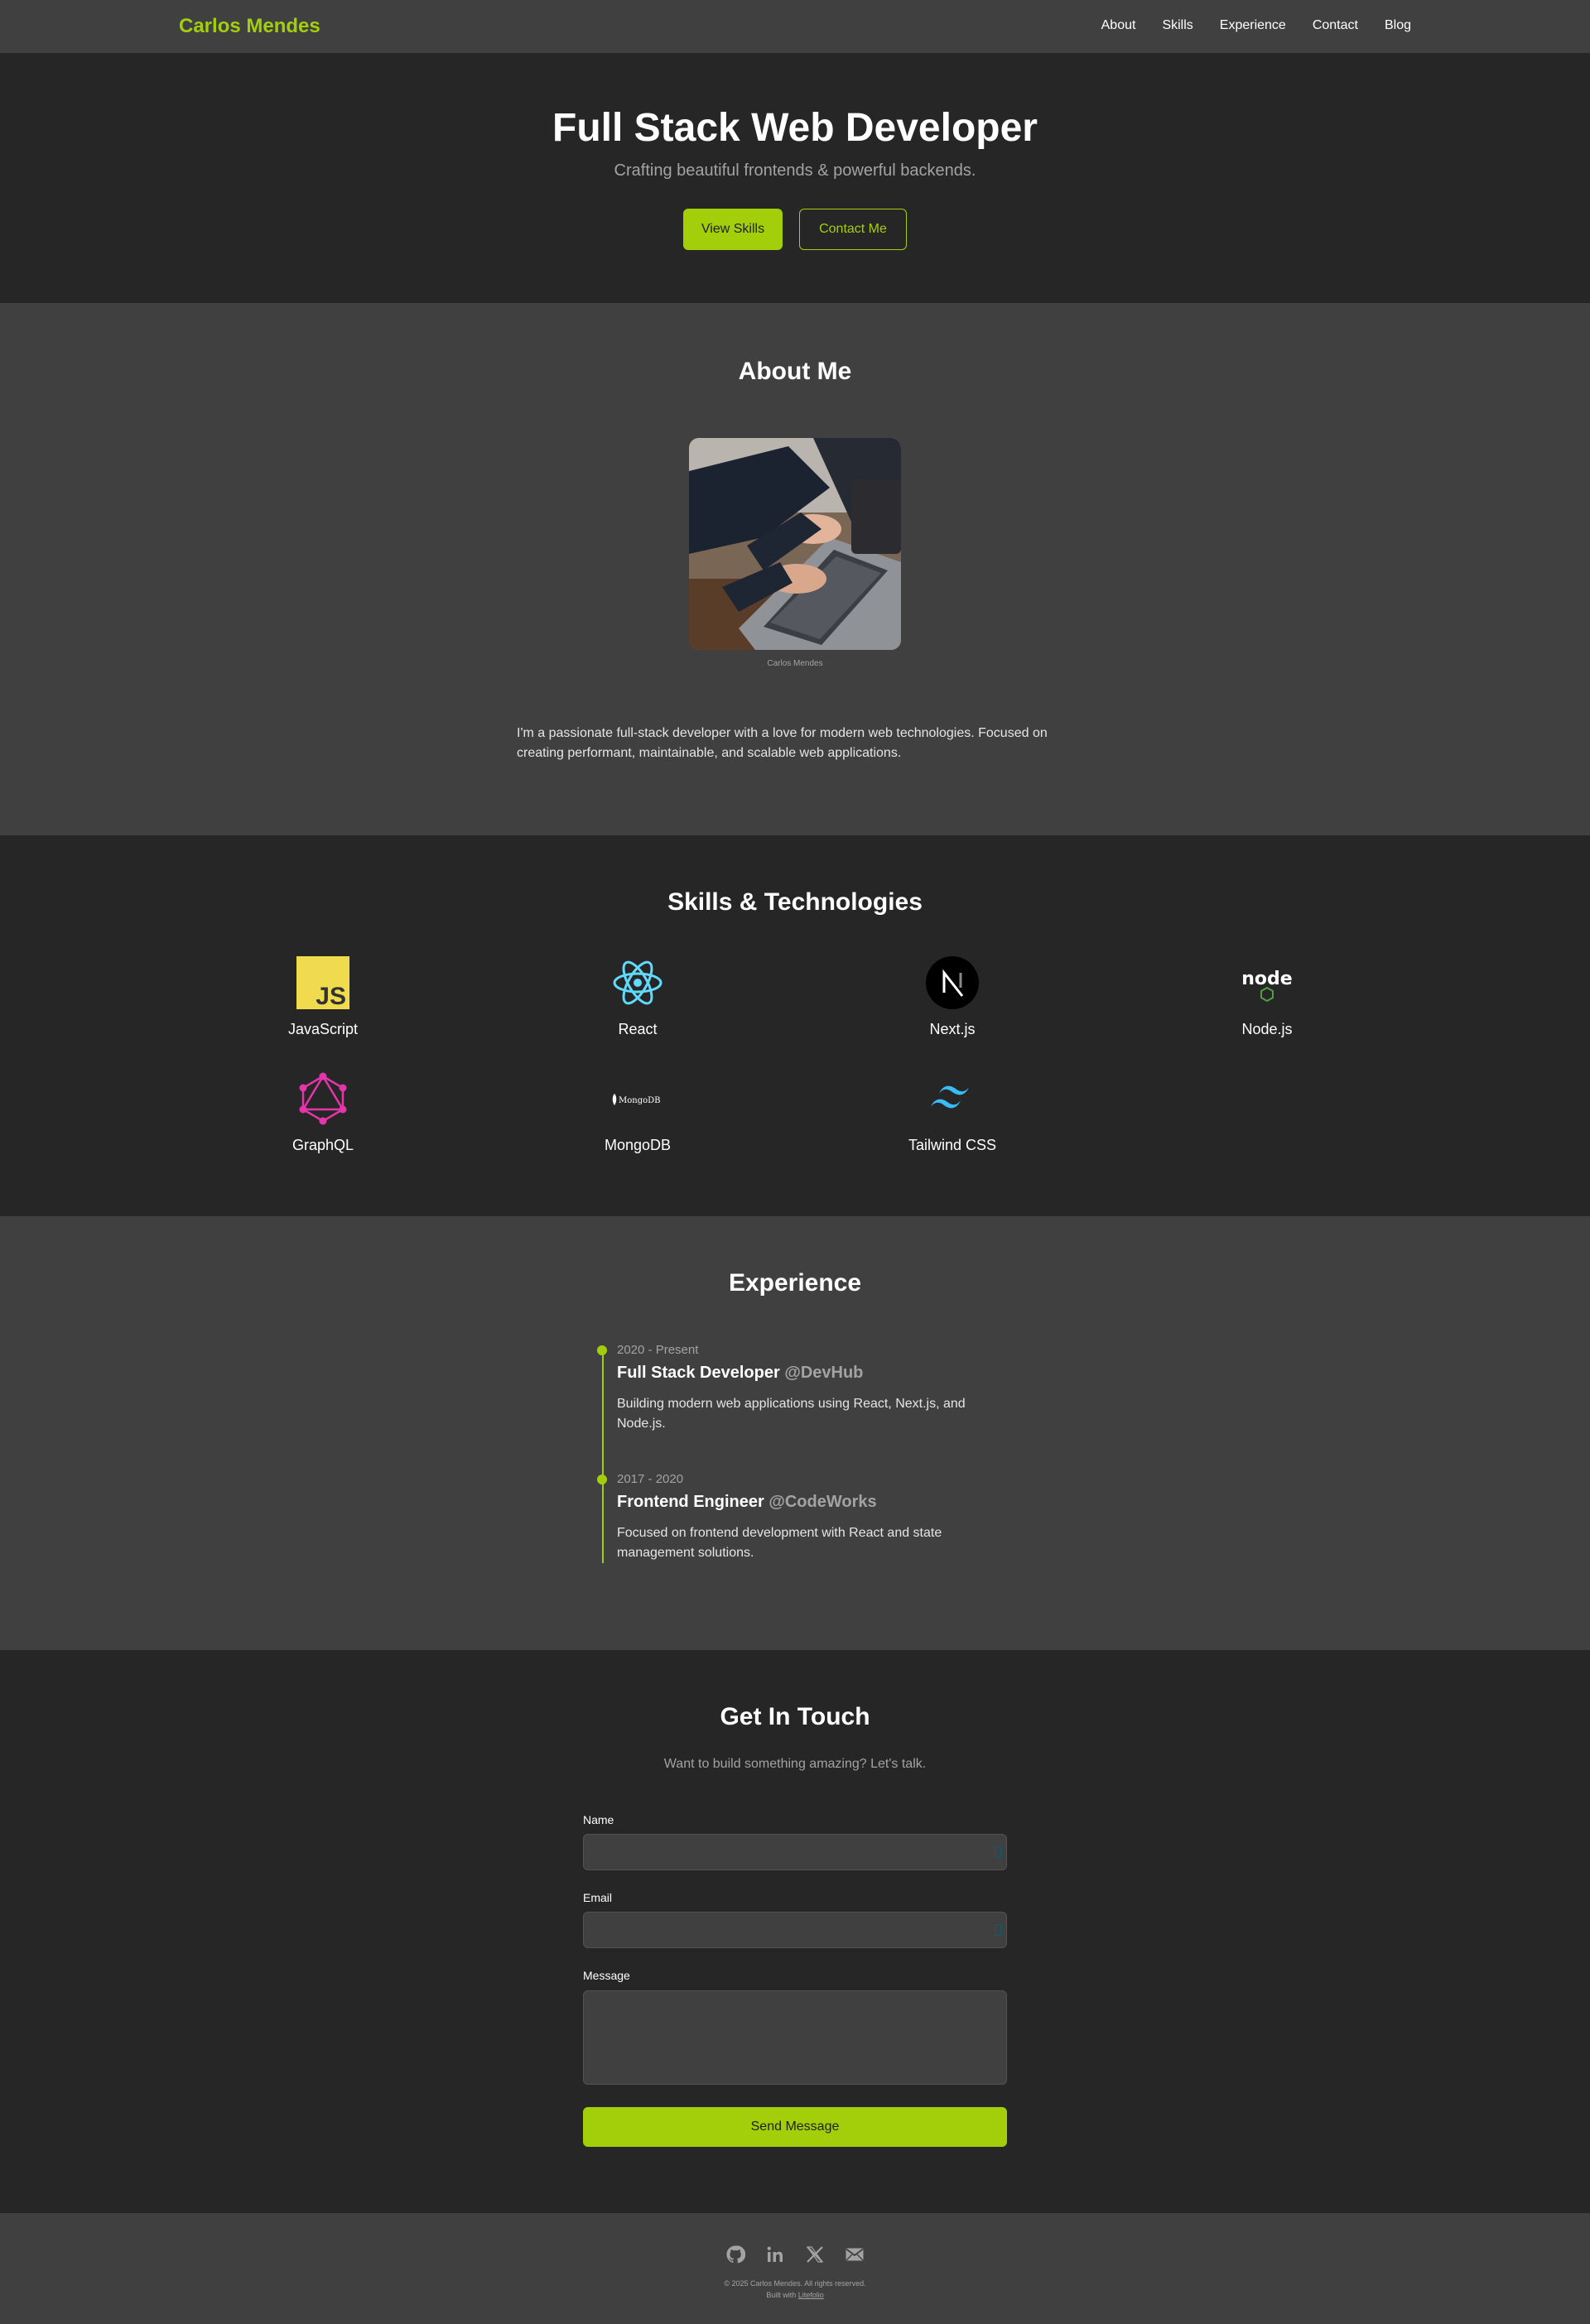  What do you see at coordinates (795, 128) in the screenshot?
I see `hero-title: Full Stack Web Developer` at bounding box center [795, 128].